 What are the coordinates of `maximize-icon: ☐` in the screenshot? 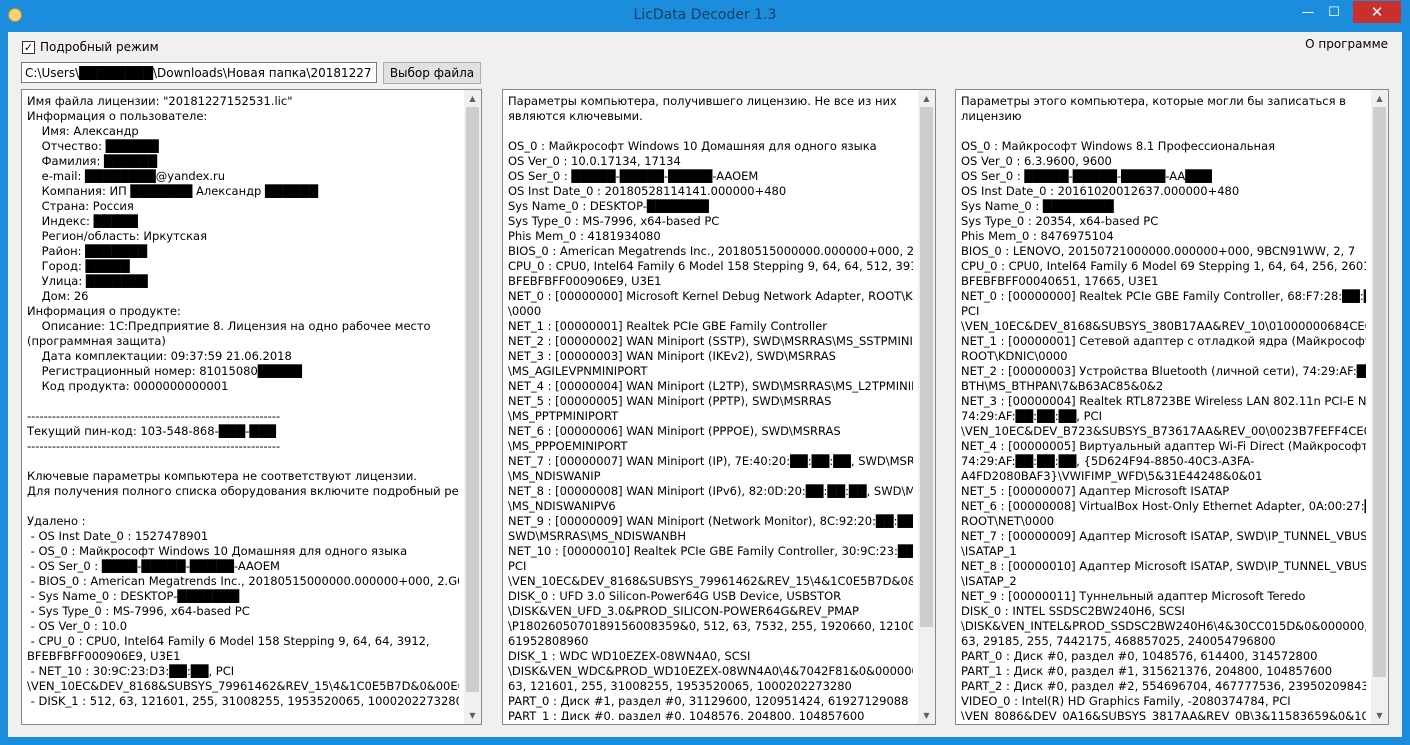 It's located at (1334, 12).